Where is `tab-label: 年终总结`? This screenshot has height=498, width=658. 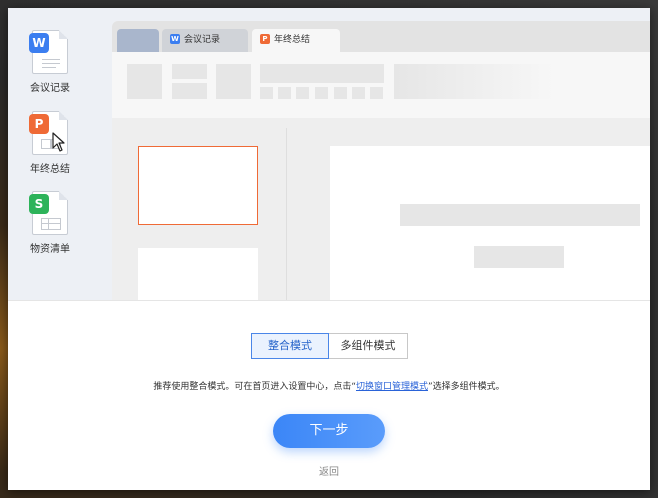 tab-label: 年终总结 is located at coordinates (292, 40).